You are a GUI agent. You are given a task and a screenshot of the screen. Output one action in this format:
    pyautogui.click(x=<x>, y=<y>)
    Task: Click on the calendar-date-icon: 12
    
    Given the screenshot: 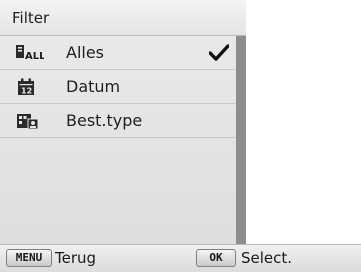 What is the action you would take?
    pyautogui.click(x=30, y=87)
    